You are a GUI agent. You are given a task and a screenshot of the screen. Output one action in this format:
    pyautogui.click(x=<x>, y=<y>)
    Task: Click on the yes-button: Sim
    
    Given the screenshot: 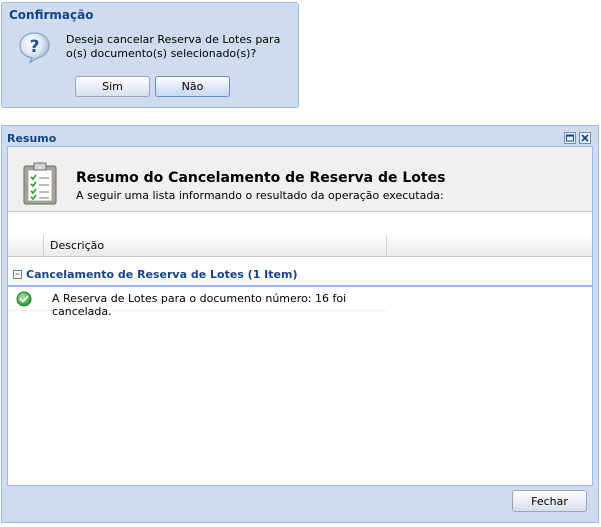 What is the action you would take?
    pyautogui.click(x=112, y=86)
    